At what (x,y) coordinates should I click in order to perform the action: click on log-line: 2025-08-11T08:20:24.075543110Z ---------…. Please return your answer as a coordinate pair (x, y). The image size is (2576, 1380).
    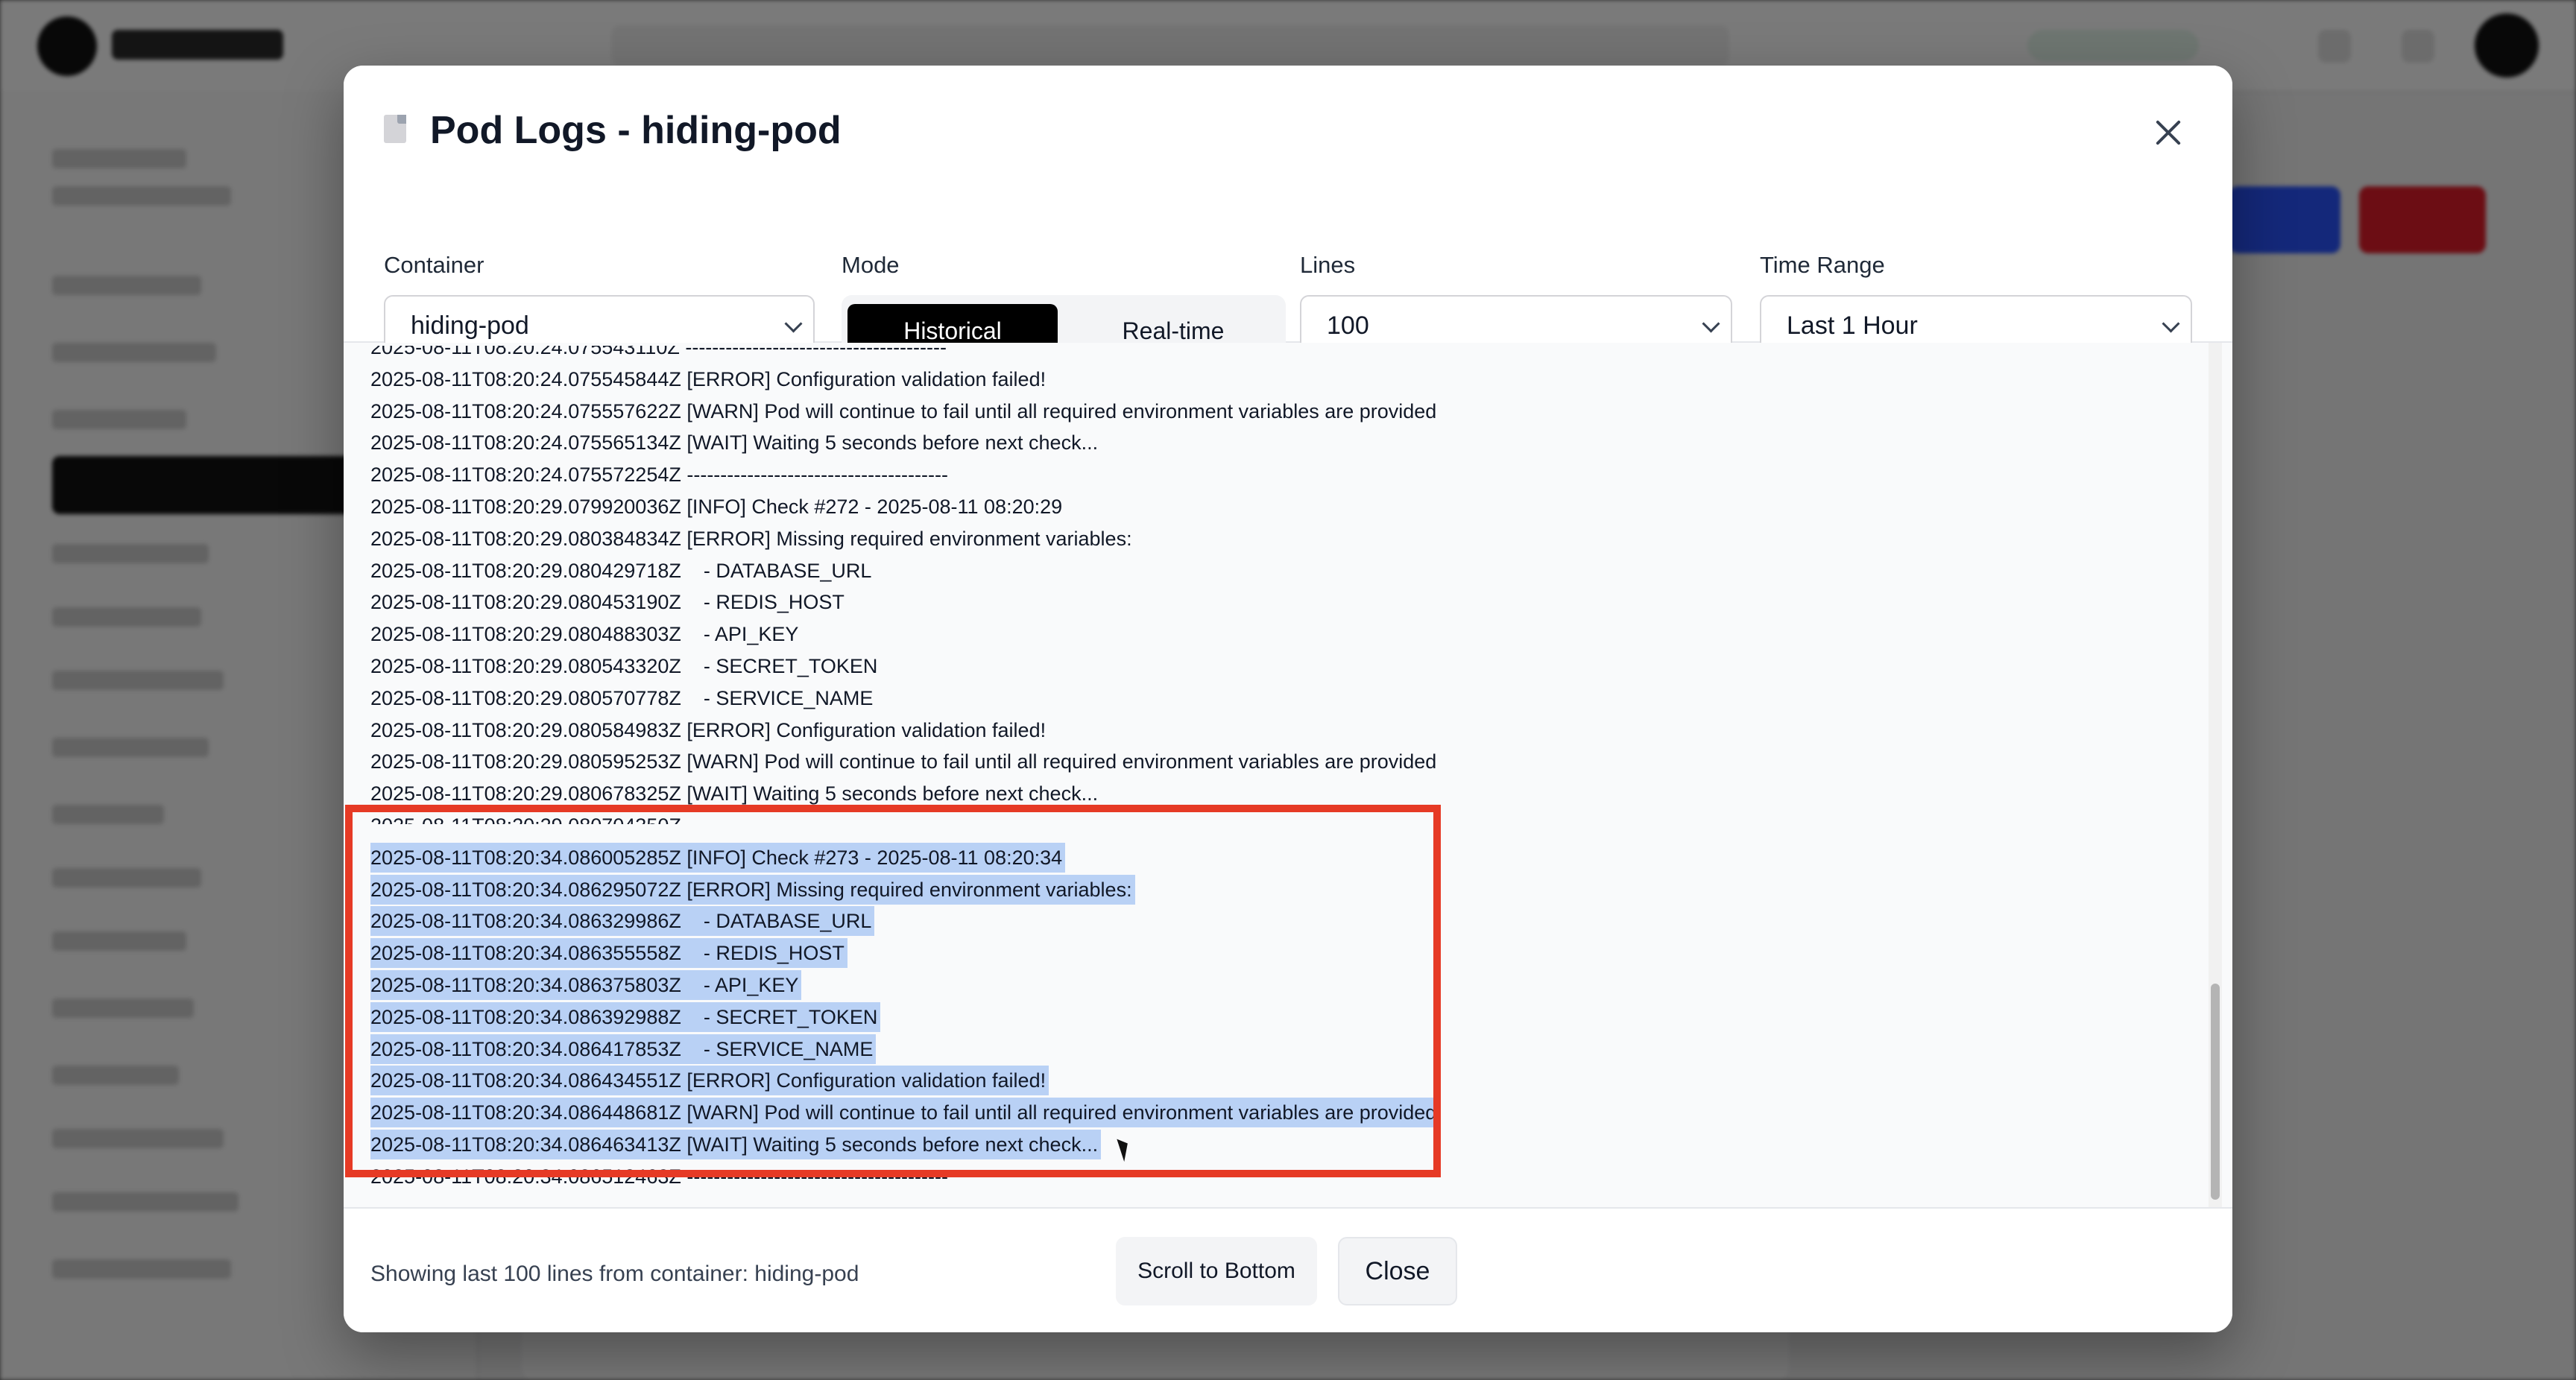
    Looking at the image, I should click on (658, 351).